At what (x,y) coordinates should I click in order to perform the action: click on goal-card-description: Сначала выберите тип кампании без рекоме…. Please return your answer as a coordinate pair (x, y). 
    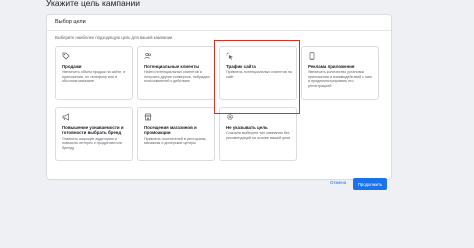
    Looking at the image, I should click on (258, 135).